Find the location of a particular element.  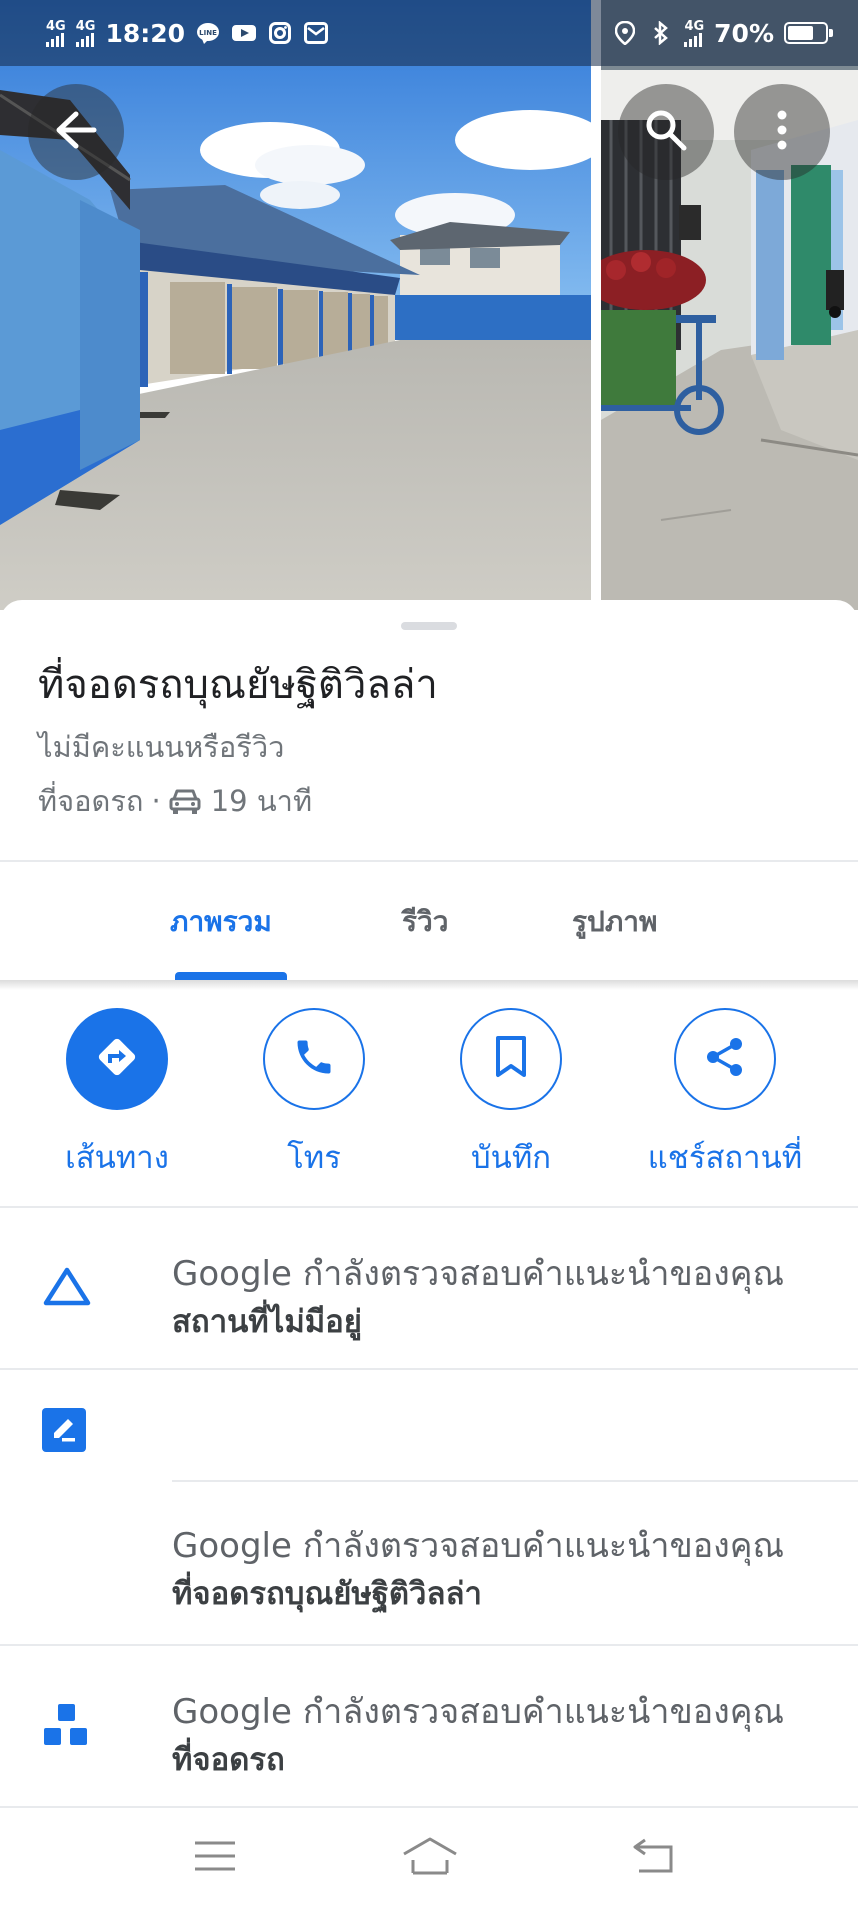

more-vert-icon is located at coordinates (782, 132).